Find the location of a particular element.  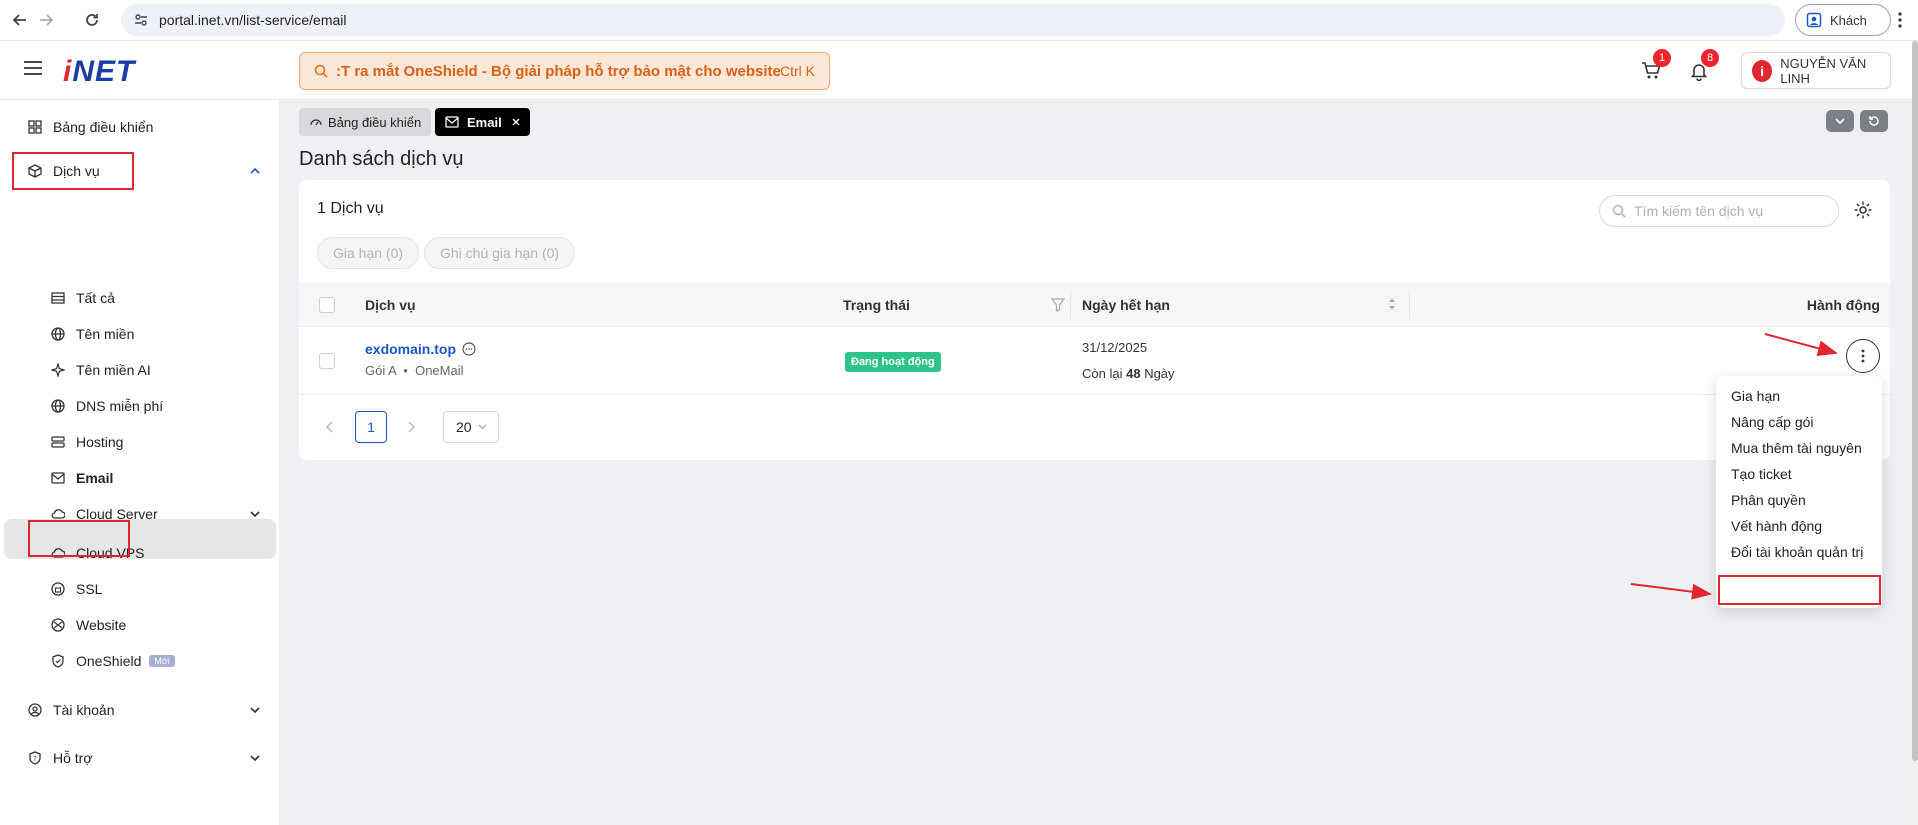

arrow-to-action-button is located at coordinates (1801, 345).